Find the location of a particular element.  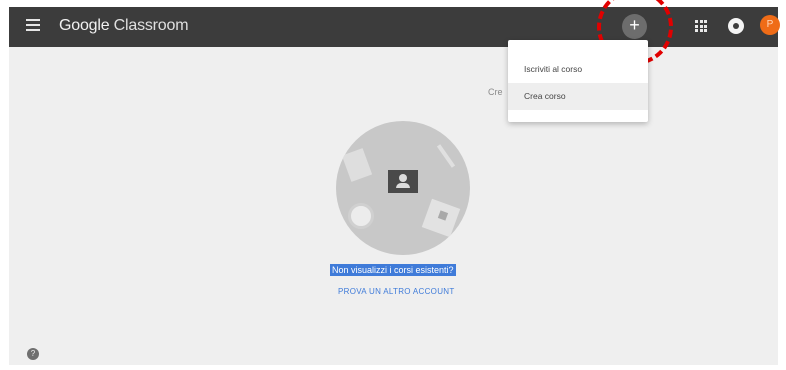

pen-shape is located at coordinates (446, 156).